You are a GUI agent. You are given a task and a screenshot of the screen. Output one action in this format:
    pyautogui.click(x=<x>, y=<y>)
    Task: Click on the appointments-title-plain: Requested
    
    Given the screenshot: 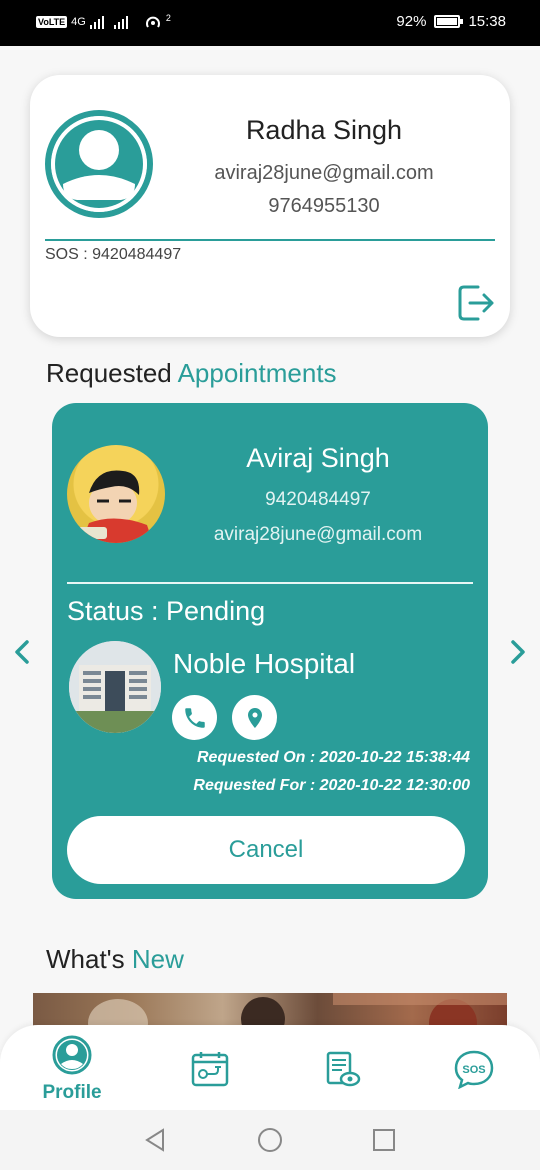 What is the action you would take?
    pyautogui.click(x=112, y=373)
    